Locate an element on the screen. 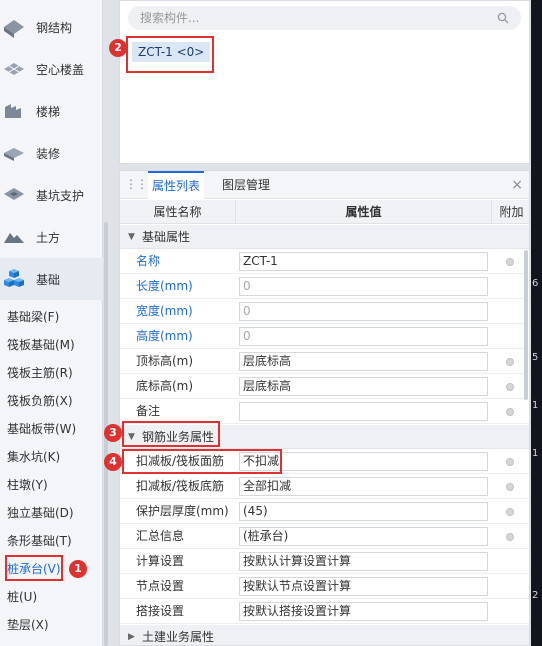  category-label: 基坑支护 is located at coordinates (60, 195).